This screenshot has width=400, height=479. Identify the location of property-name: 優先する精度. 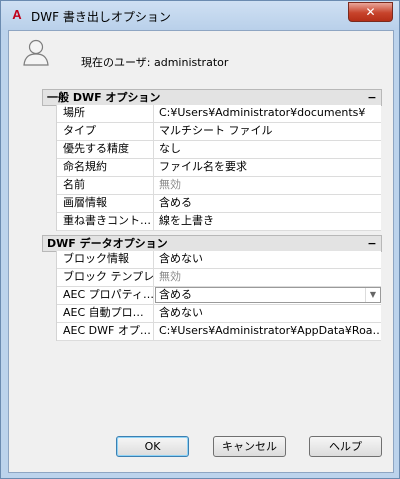
(105, 149).